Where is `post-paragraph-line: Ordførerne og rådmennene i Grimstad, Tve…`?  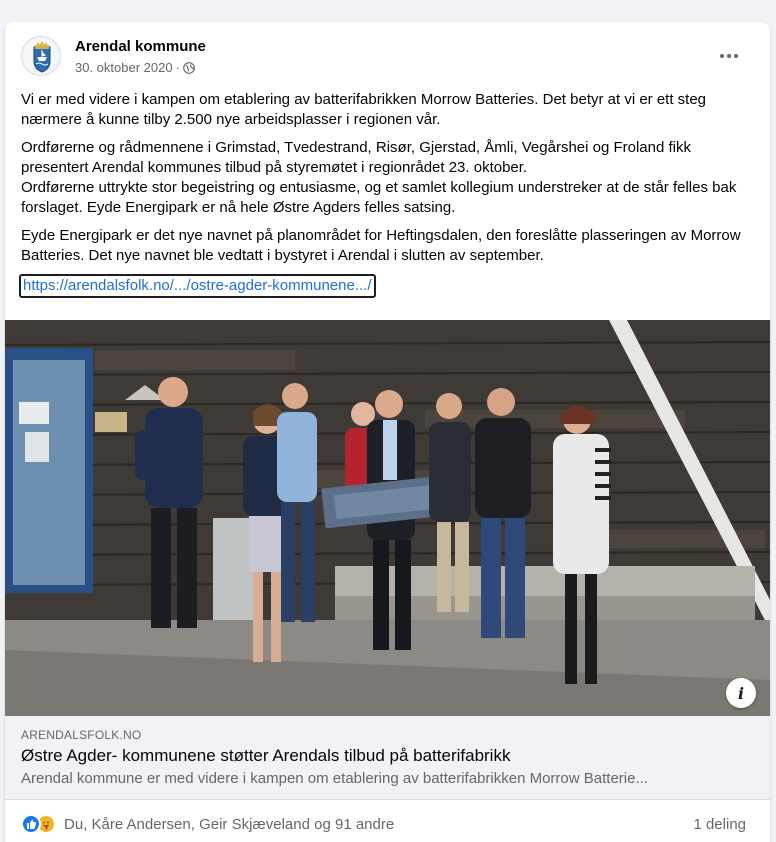
post-paragraph-line: Ordførerne og rådmennene i Grimstad, Tve… is located at coordinates (356, 157).